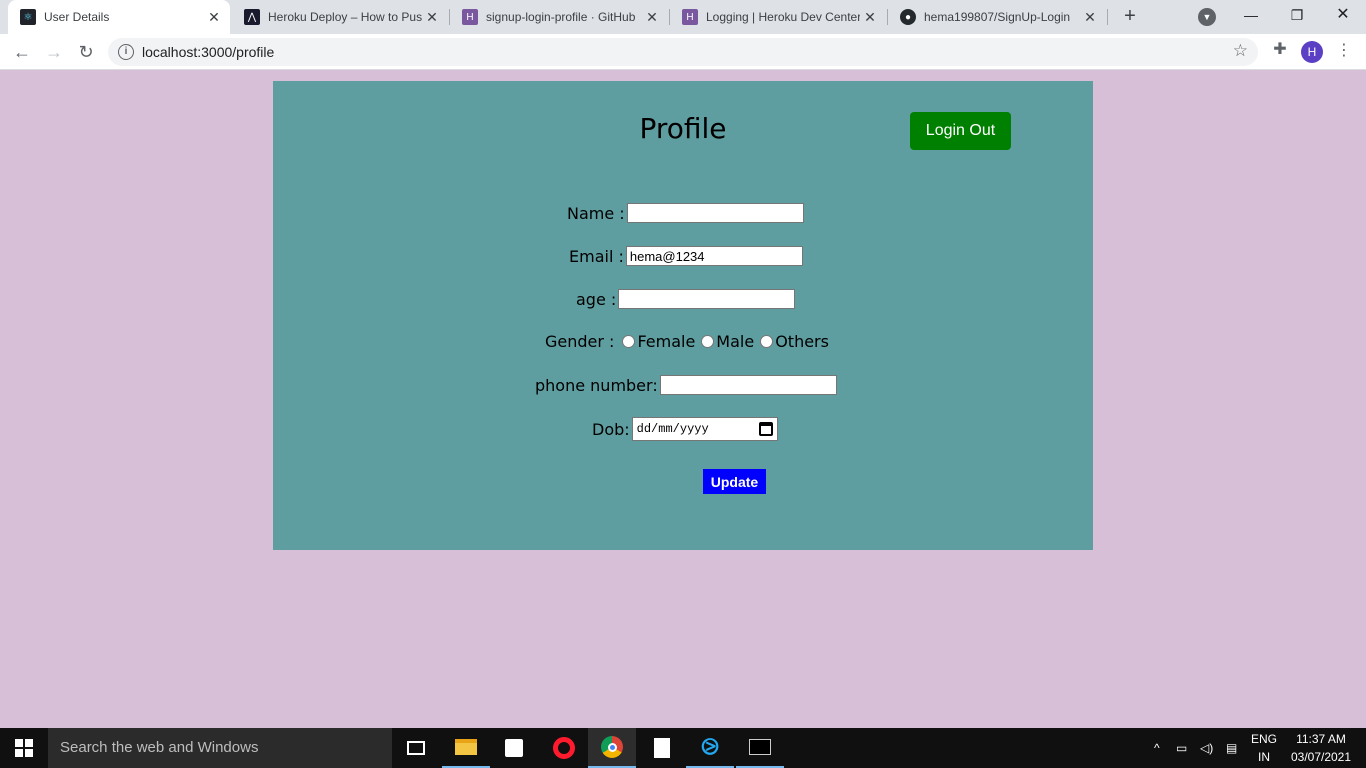  I want to click on region-code: IN, so click(1264, 757).